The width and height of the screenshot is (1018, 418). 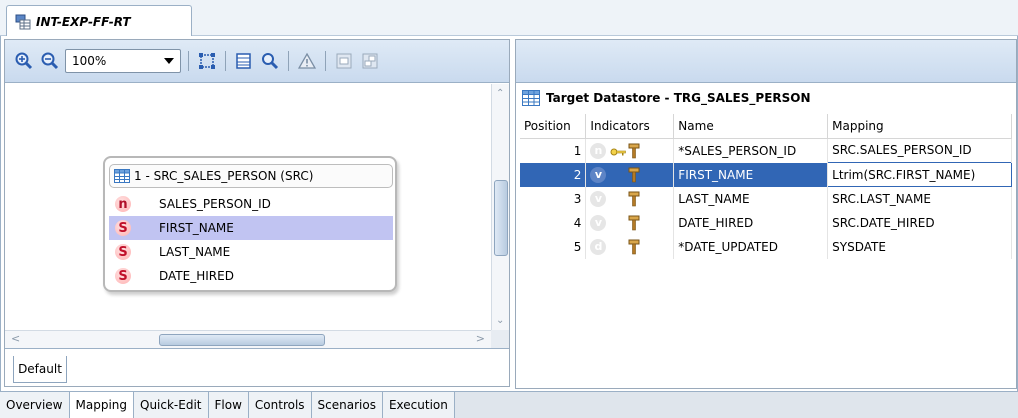 I want to click on source-datastore-header: 1 - SRC_SALES_PERSON (SRC), so click(x=251, y=176).